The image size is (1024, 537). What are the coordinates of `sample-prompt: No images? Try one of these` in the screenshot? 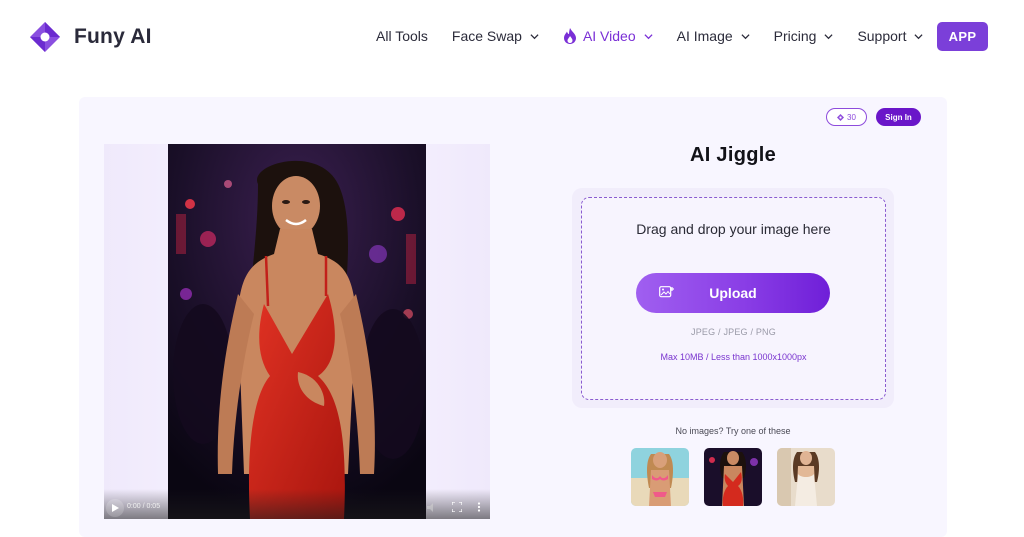 It's located at (733, 431).